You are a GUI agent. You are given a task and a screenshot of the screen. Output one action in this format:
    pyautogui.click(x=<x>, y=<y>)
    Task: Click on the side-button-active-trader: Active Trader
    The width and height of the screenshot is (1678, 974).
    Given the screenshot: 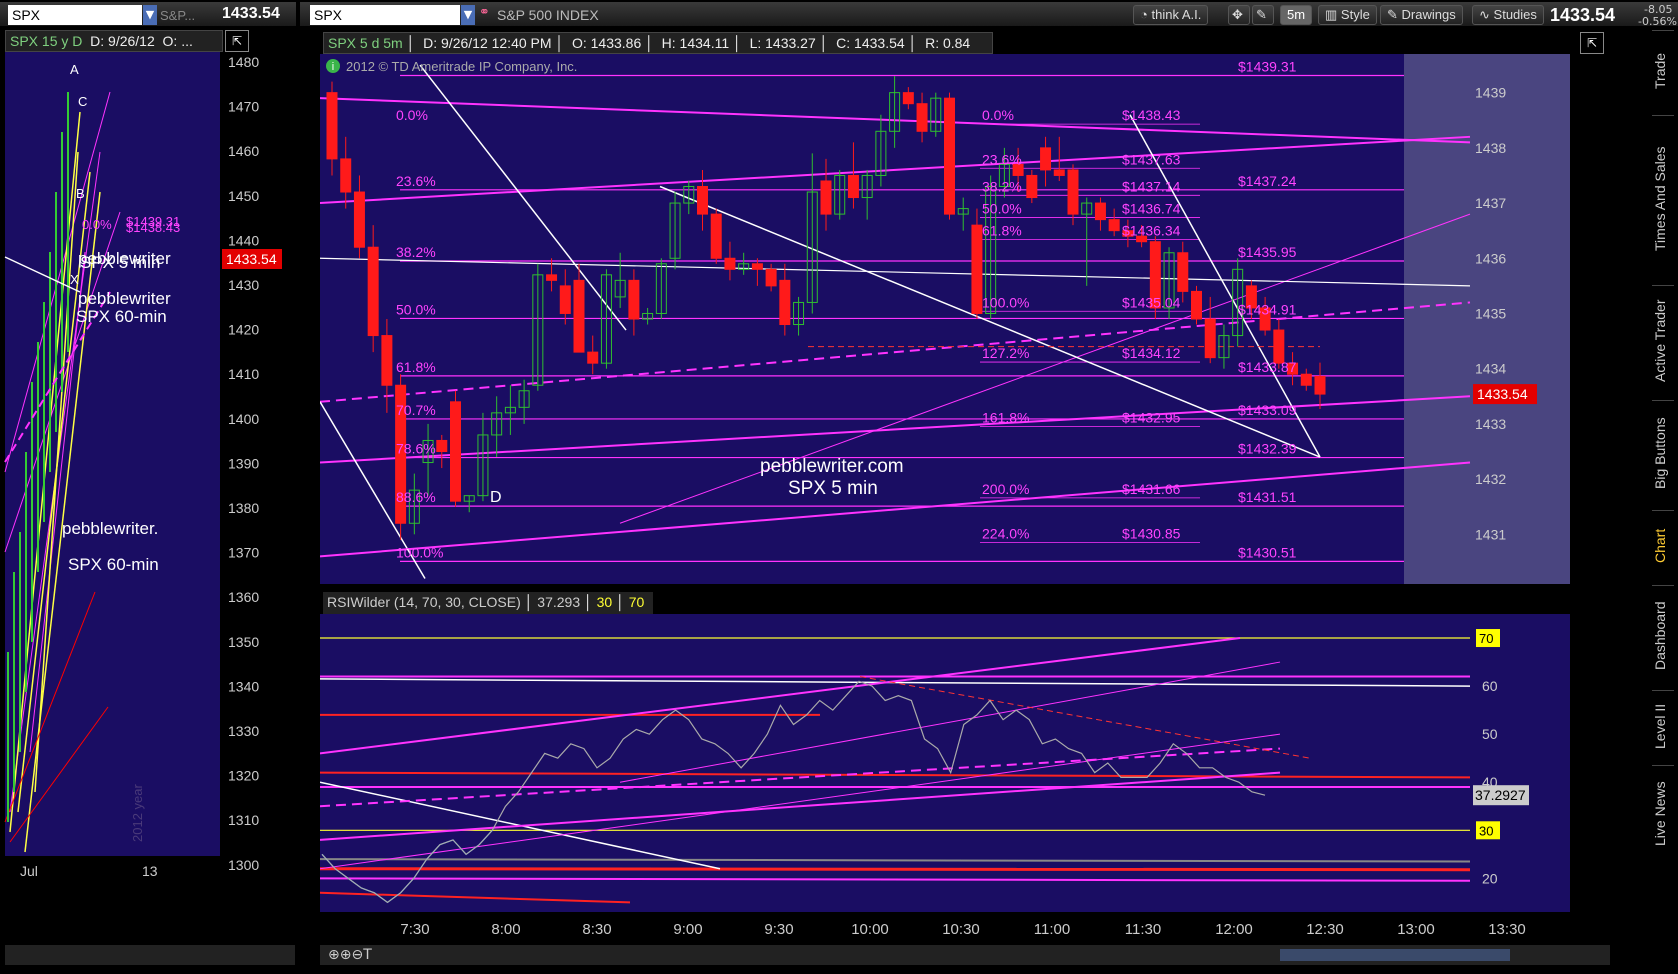 What is the action you would take?
    pyautogui.click(x=1663, y=340)
    